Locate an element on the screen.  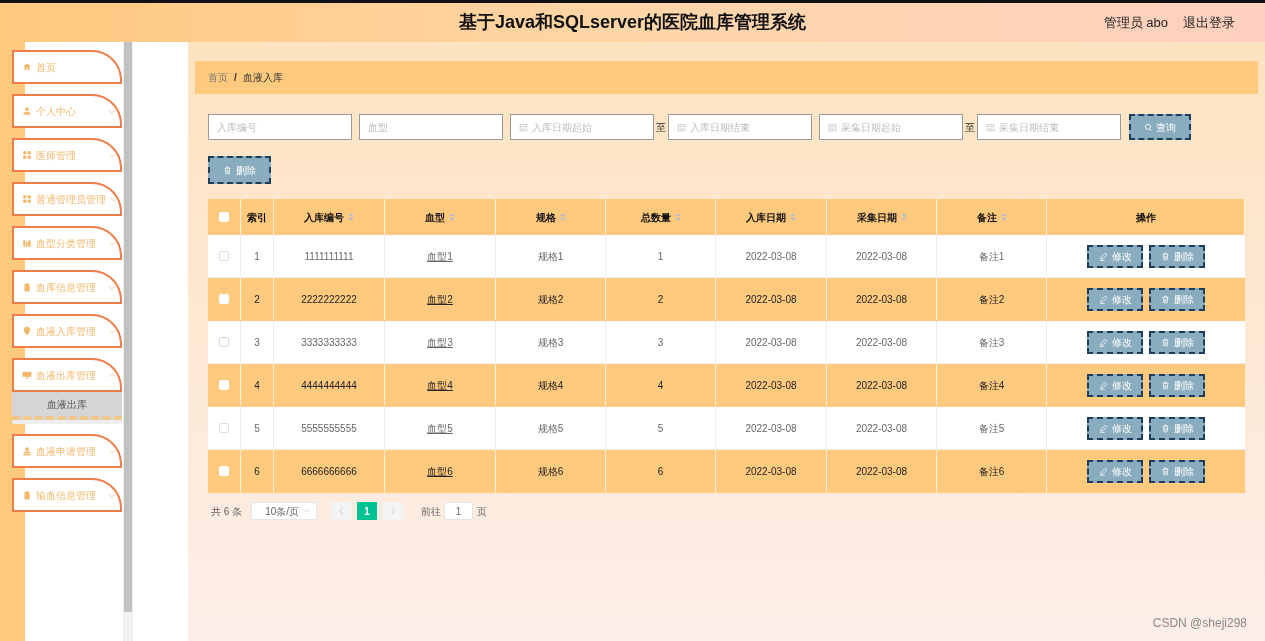
table-cell-text: 5 is located at coordinates (257, 428).